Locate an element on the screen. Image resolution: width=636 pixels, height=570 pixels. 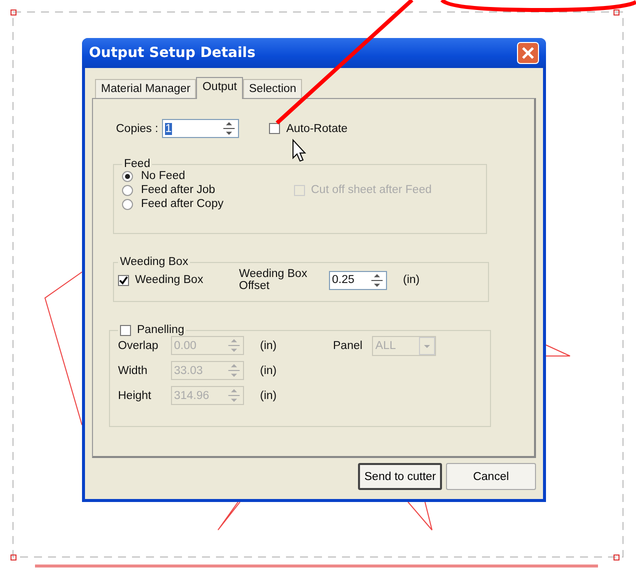
mouse-pointer-icon is located at coordinates (299, 150).